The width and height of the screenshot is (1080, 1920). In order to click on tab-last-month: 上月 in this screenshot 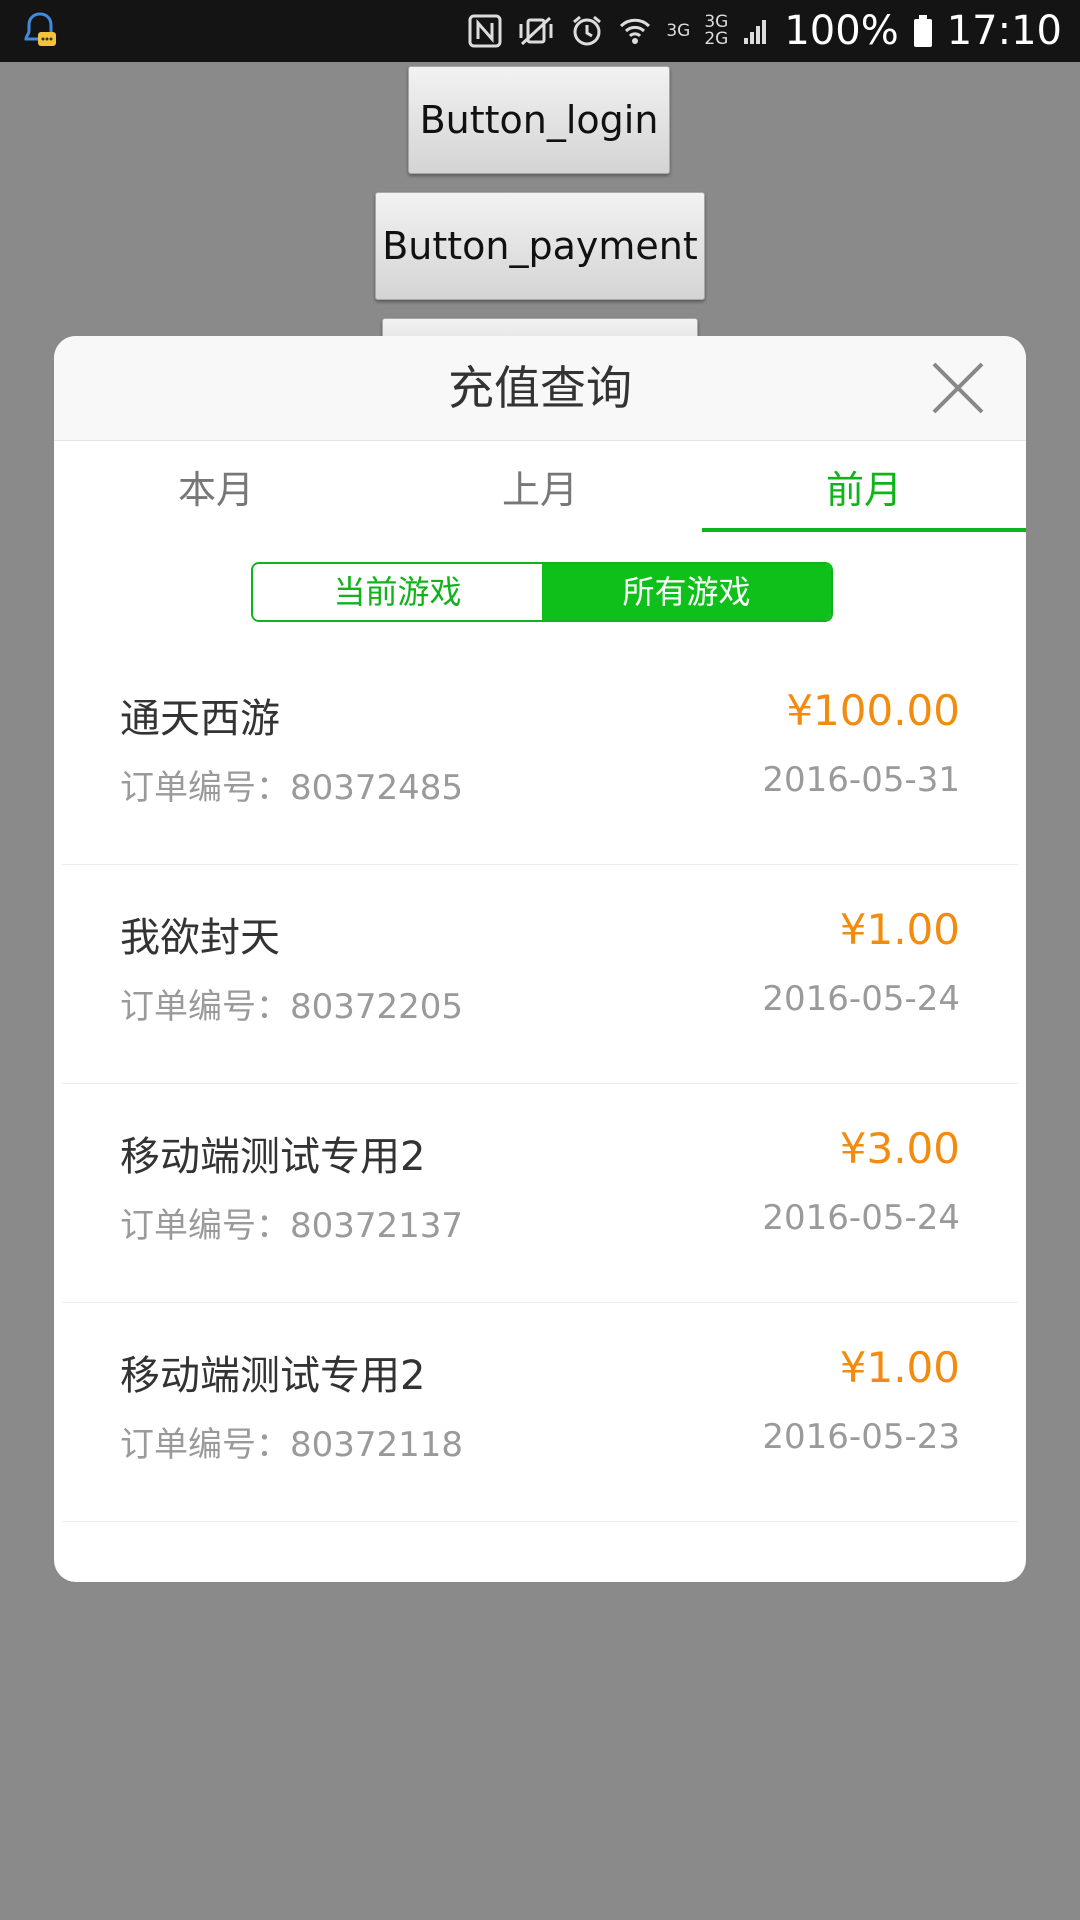, I will do `click(540, 490)`.